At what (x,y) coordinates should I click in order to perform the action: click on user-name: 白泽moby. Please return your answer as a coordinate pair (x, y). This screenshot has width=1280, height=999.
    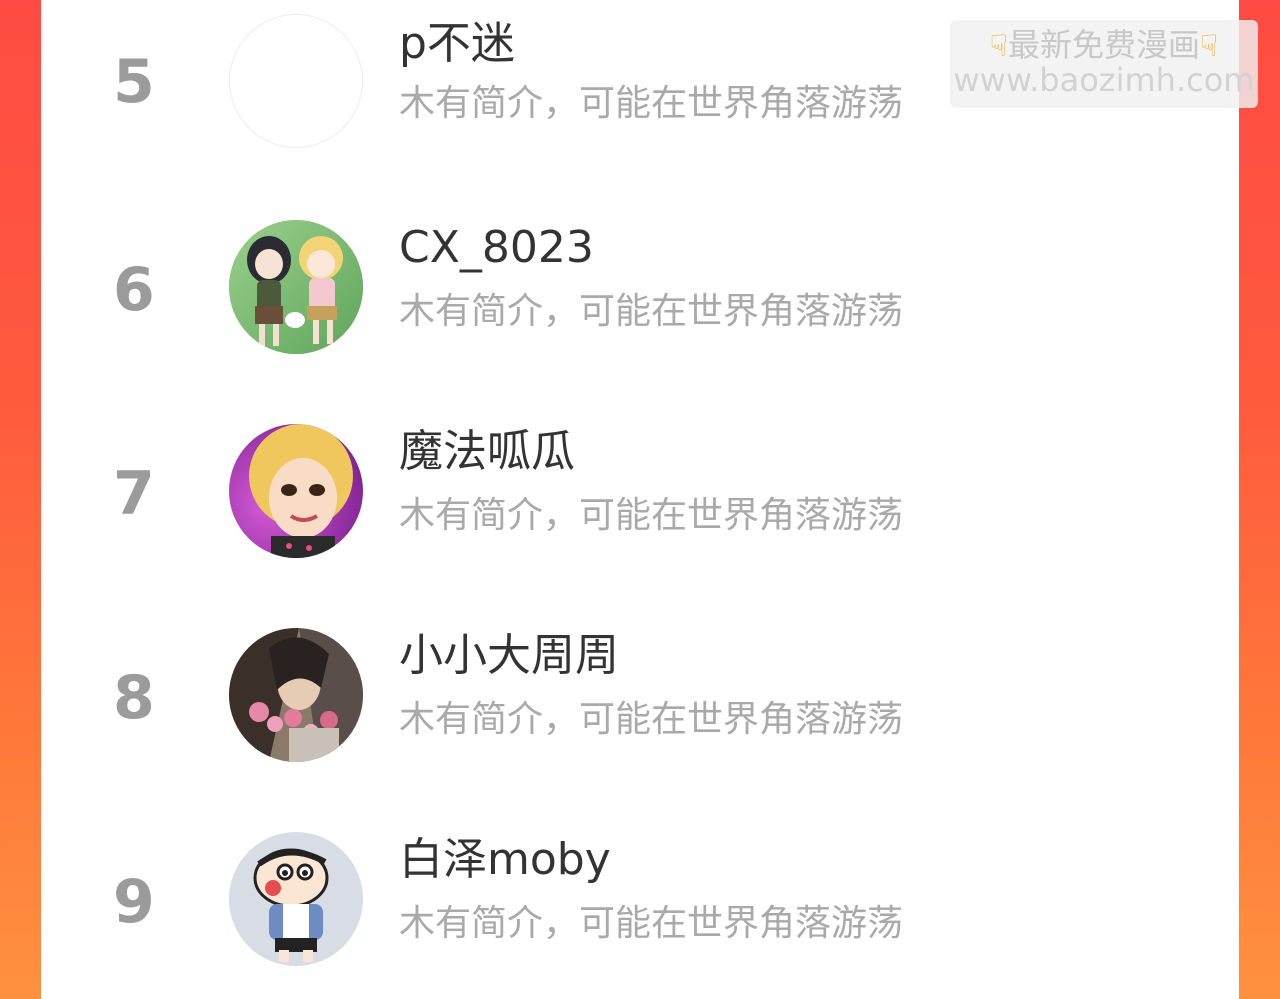
    Looking at the image, I should click on (505, 859).